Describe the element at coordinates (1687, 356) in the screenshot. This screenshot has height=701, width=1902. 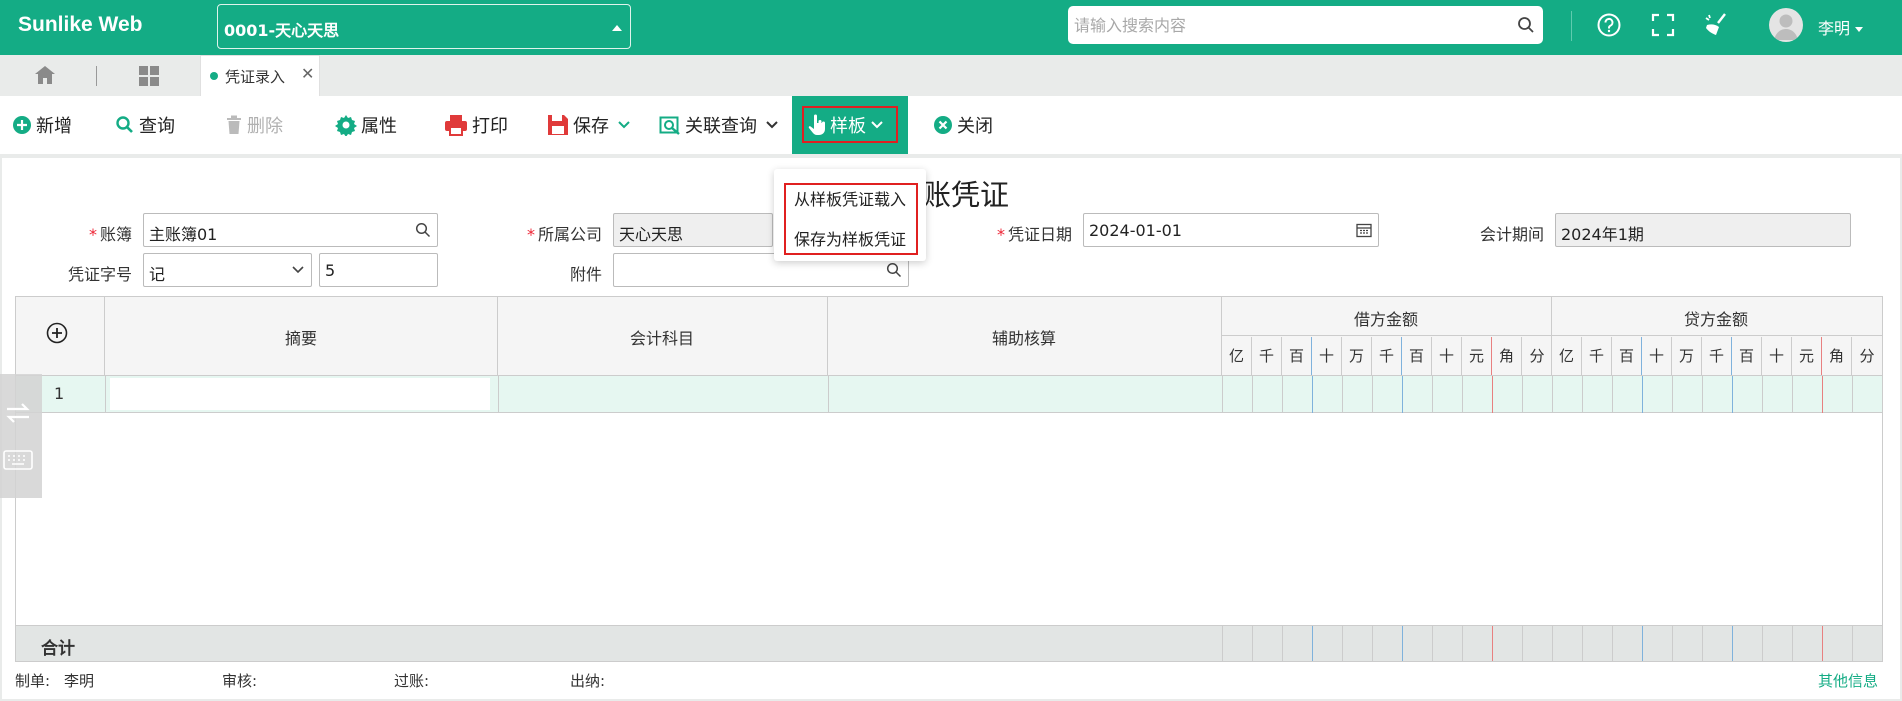
I see `digit-header: 万` at that location.